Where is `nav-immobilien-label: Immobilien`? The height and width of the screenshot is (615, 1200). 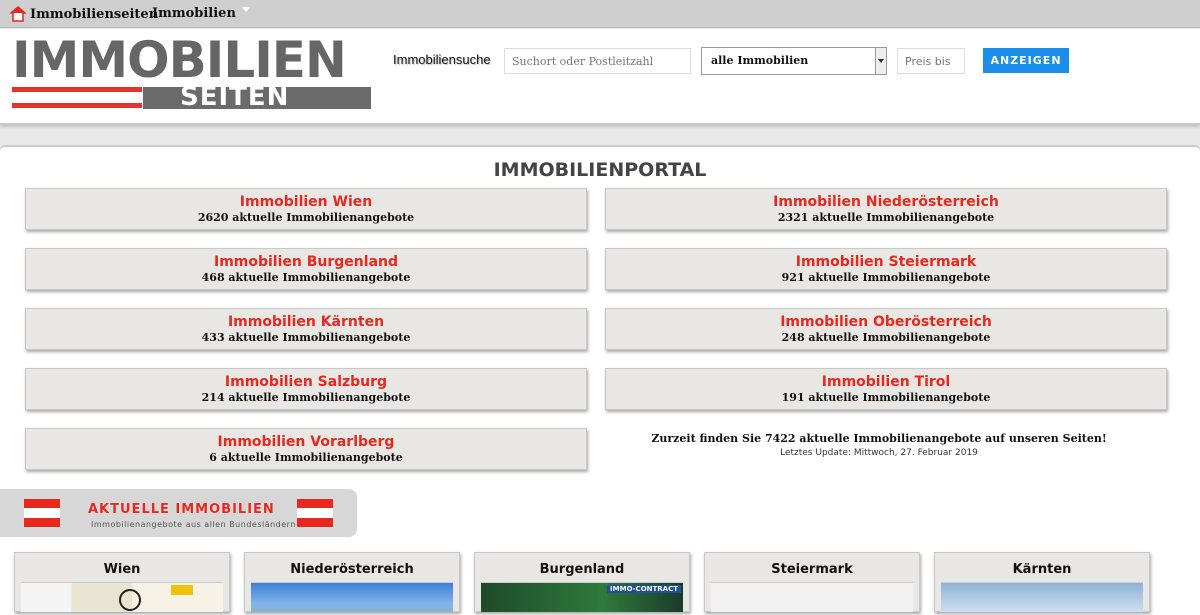
nav-immobilien-label: Immobilien is located at coordinates (194, 13).